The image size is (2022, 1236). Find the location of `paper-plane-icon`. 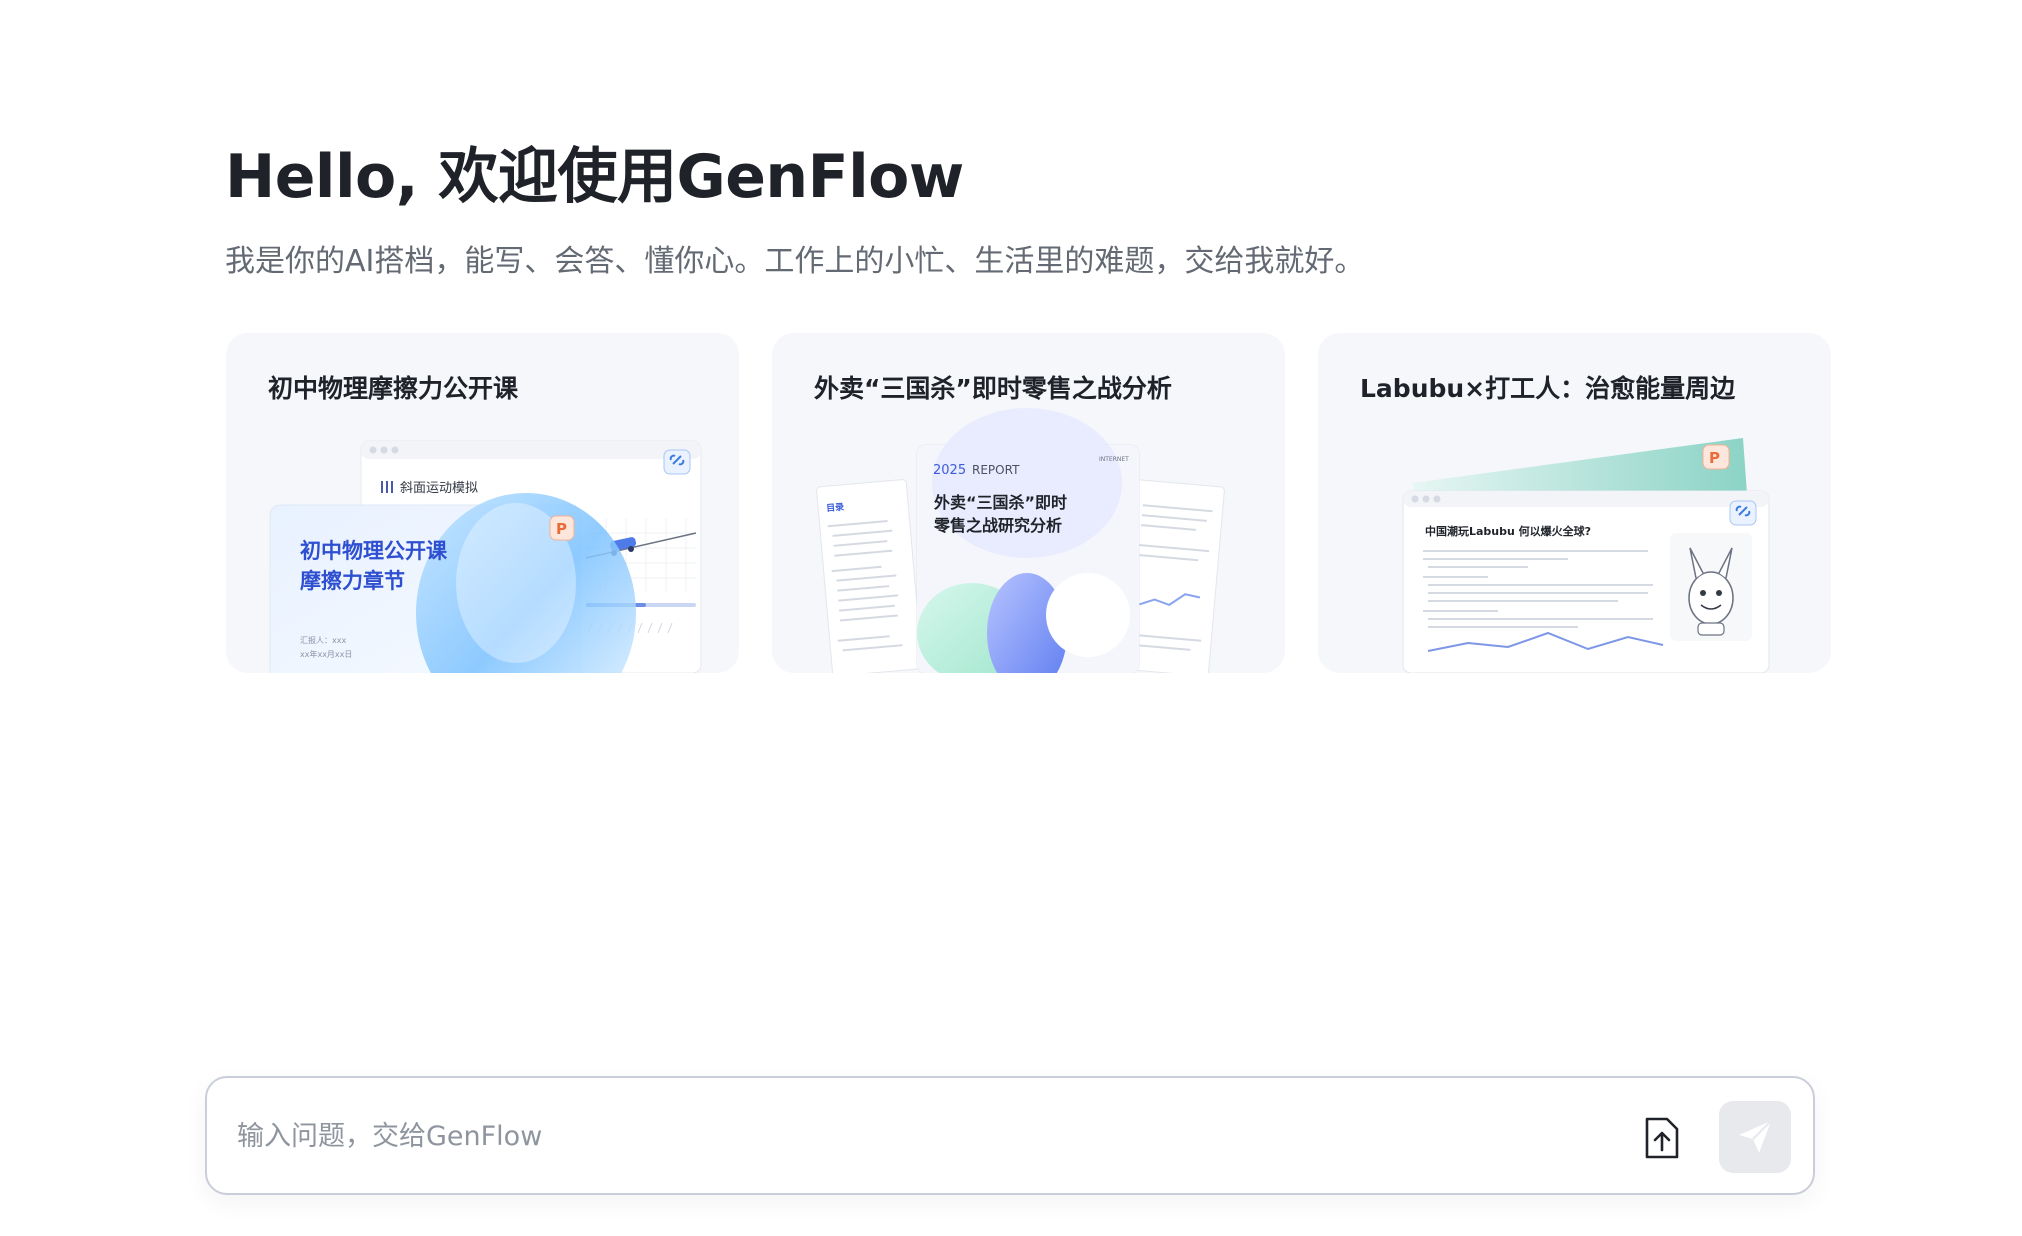

paper-plane-icon is located at coordinates (1755, 1136).